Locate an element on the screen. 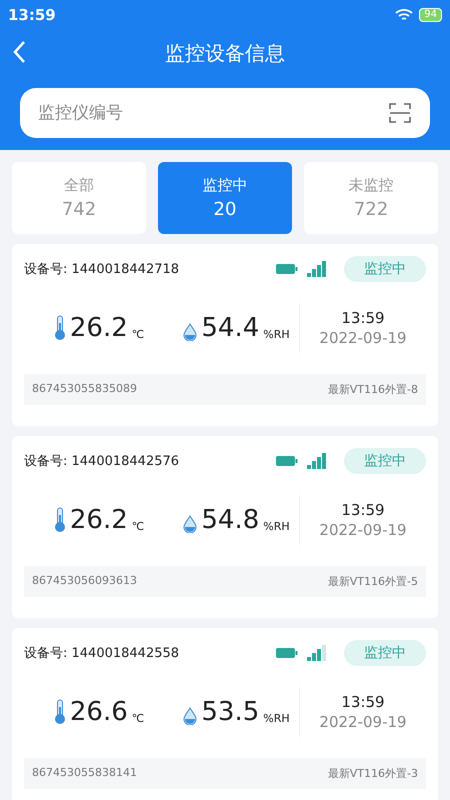 This screenshot has width=450, height=800. wifi-icon is located at coordinates (404, 15).